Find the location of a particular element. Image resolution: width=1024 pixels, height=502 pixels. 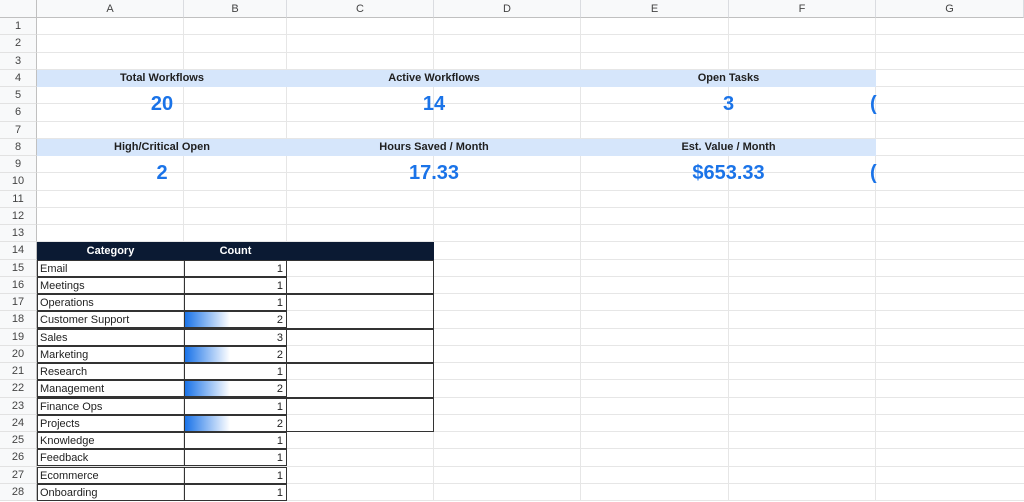

row-header-23: 23 is located at coordinates (18, 406).